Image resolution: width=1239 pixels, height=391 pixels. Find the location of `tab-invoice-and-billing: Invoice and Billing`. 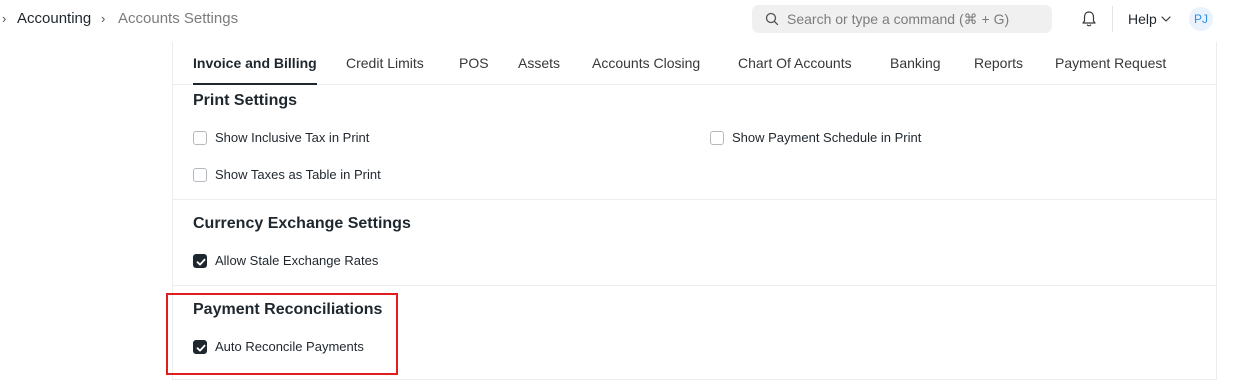

tab-invoice-and-billing: Invoice and Billing is located at coordinates (255, 63).